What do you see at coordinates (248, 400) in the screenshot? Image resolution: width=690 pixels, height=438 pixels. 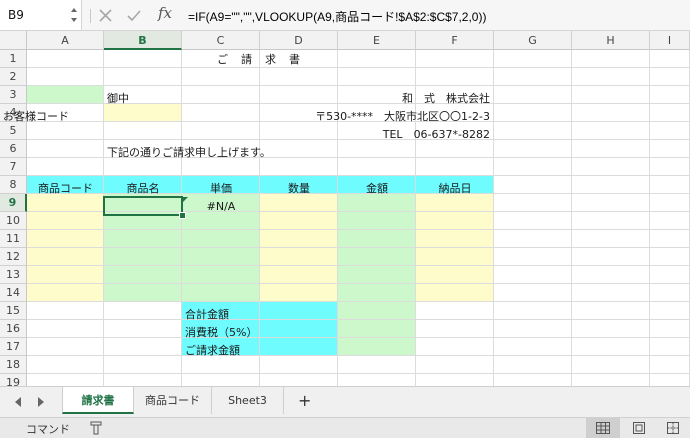 I see `sheet-tab-sheet3: Sheet3` at bounding box center [248, 400].